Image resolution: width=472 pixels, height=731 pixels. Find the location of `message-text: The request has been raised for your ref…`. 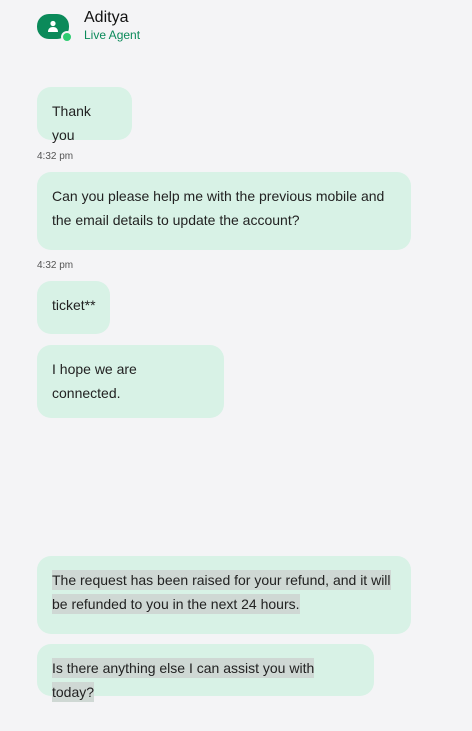

message-text: The request has been raised for your ref… is located at coordinates (221, 592).